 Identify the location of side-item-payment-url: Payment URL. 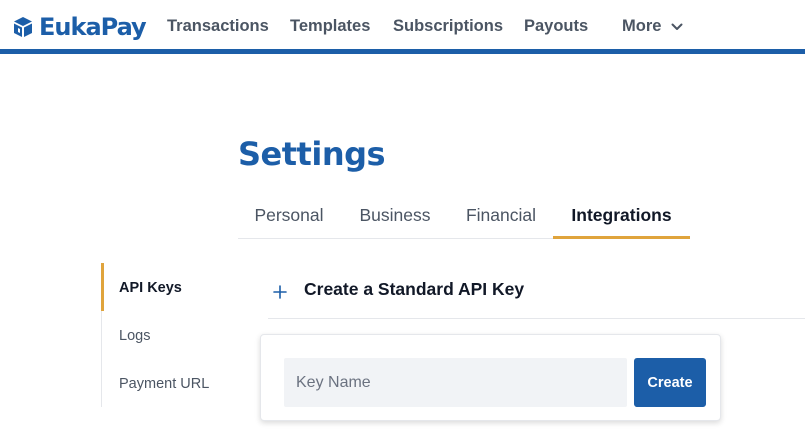
(172, 383).